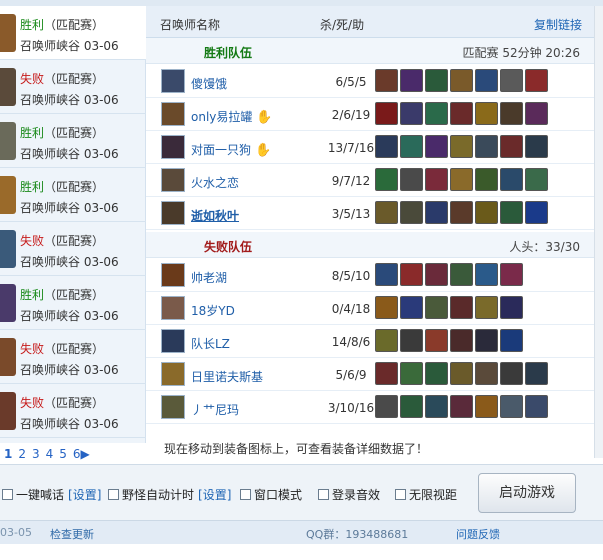 The image size is (603, 560). Describe the element at coordinates (51, 494) in the screenshot. I see `auto-shout-option: 一键喊话 [设置]` at that location.